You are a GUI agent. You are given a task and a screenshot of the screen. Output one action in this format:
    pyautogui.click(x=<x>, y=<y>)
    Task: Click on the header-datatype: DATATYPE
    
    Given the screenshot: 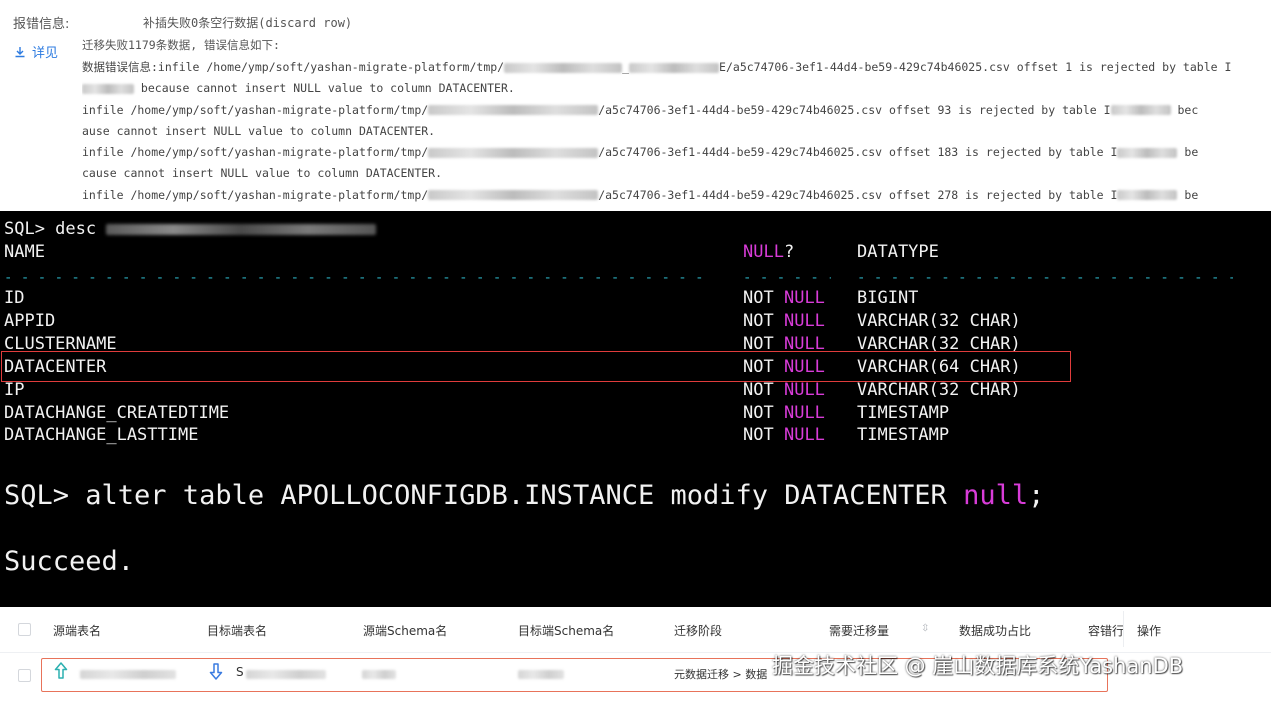 What is the action you would take?
    pyautogui.click(x=898, y=252)
    